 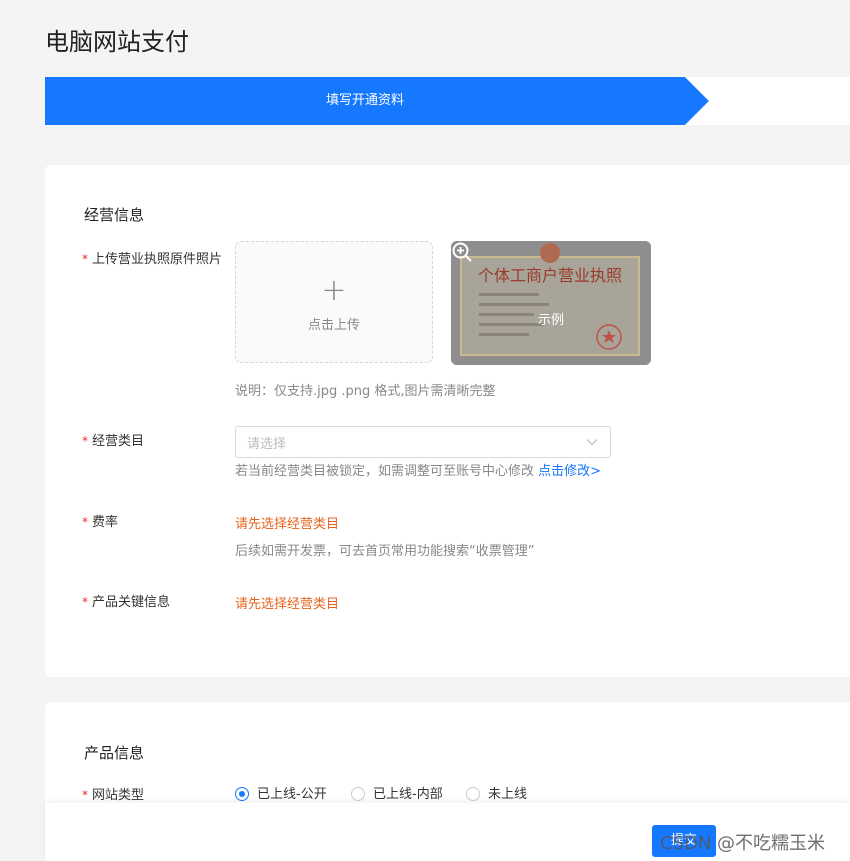 I want to click on page-title: 电脑网站支付, so click(x=117, y=42).